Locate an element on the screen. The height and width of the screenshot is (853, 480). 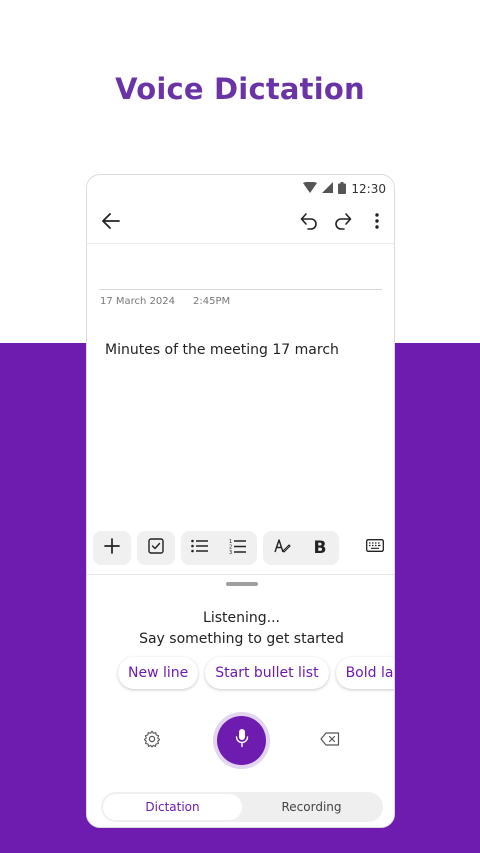
backspace-icon is located at coordinates (330, 741).